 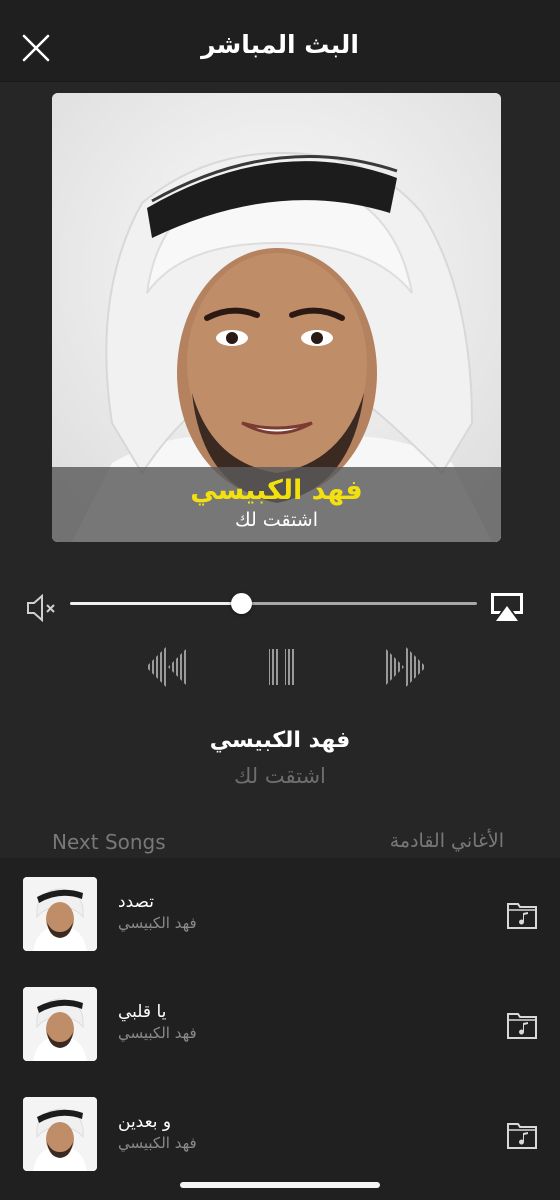 What do you see at coordinates (109, 842) in the screenshot?
I see `next-songs-label-en: Next Songs` at bounding box center [109, 842].